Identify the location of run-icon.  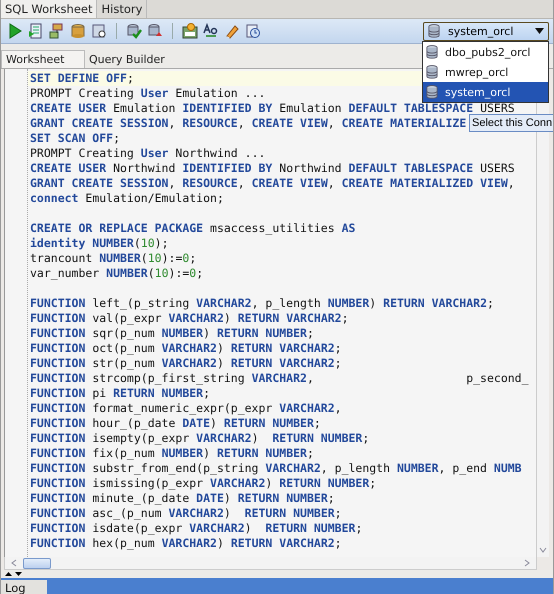
(15, 31).